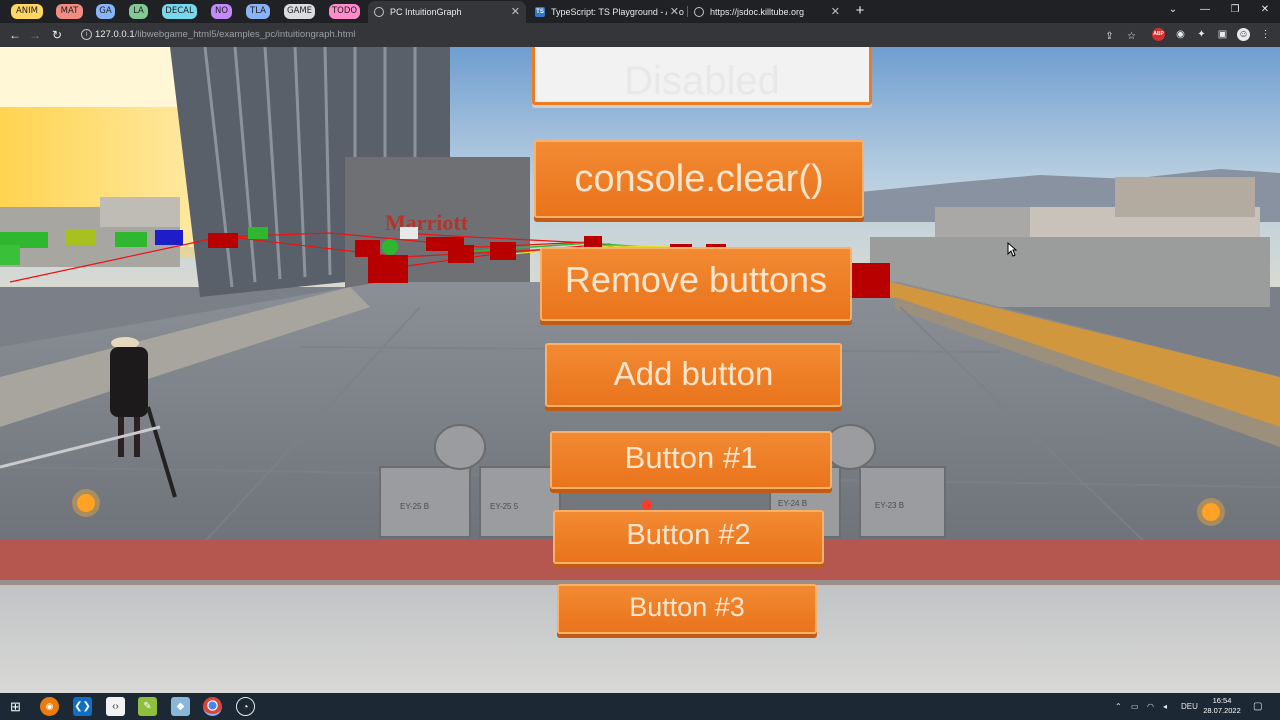 This screenshot has width=1280, height=720. What do you see at coordinates (212, 706) in the screenshot?
I see `chrome-icon` at bounding box center [212, 706].